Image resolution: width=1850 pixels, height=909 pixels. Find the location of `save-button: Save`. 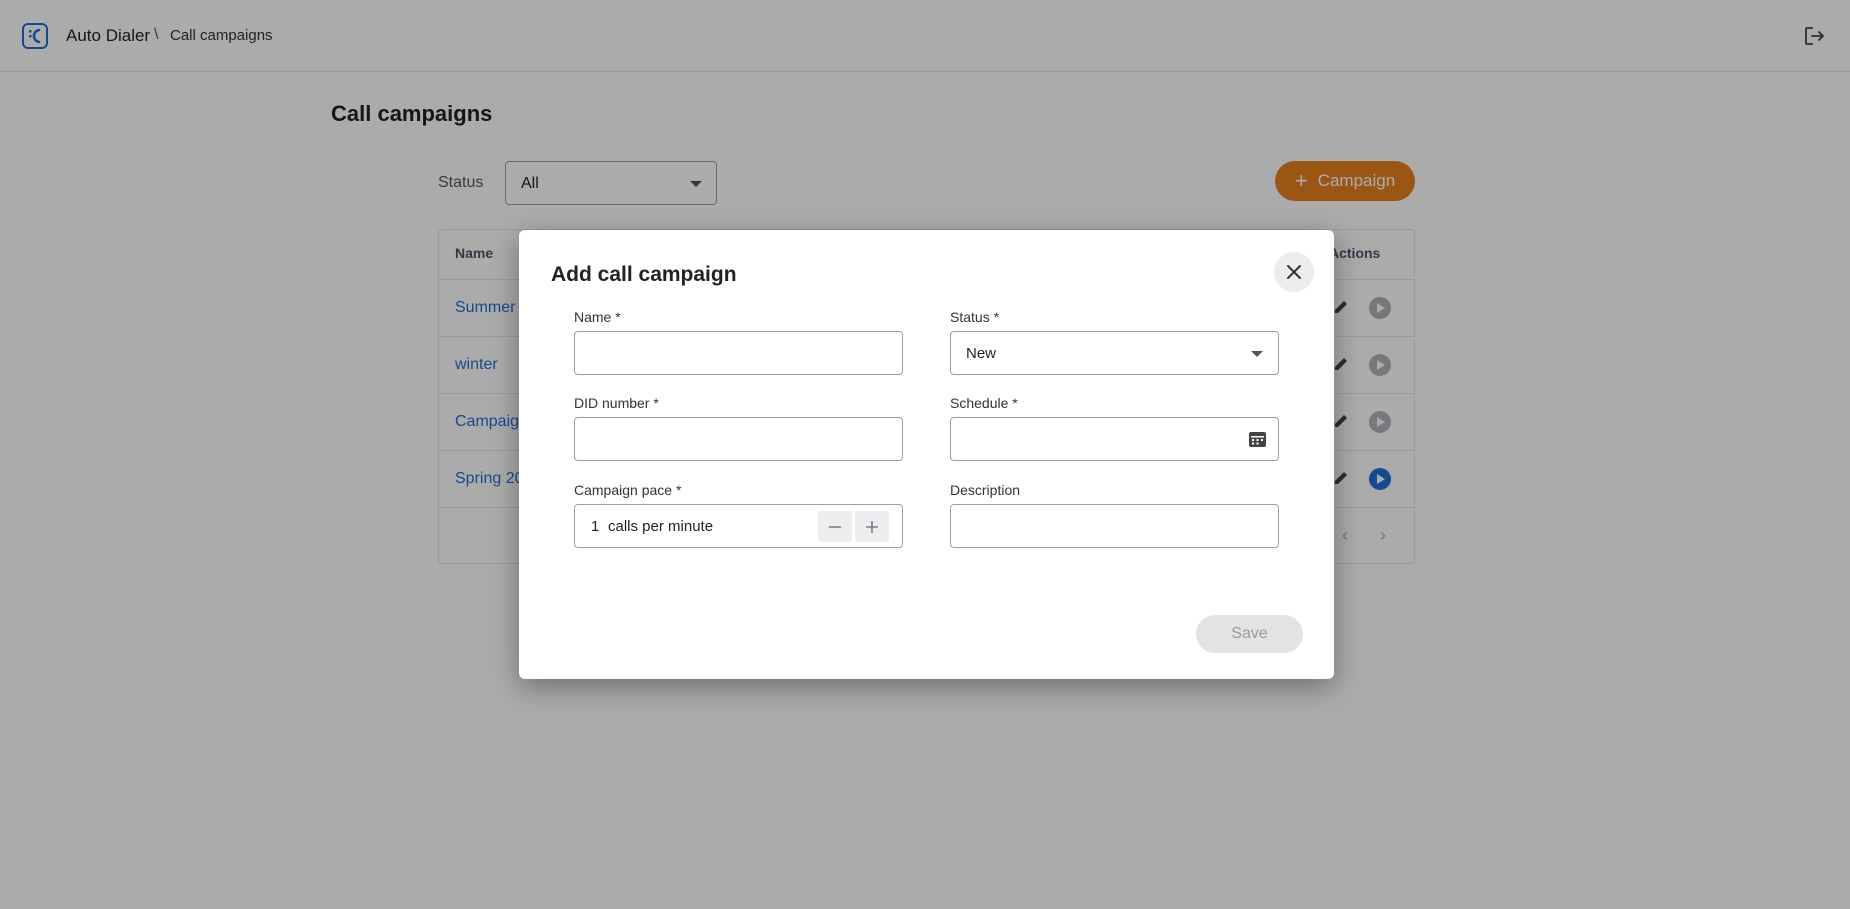

save-button: Save is located at coordinates (1249, 634).